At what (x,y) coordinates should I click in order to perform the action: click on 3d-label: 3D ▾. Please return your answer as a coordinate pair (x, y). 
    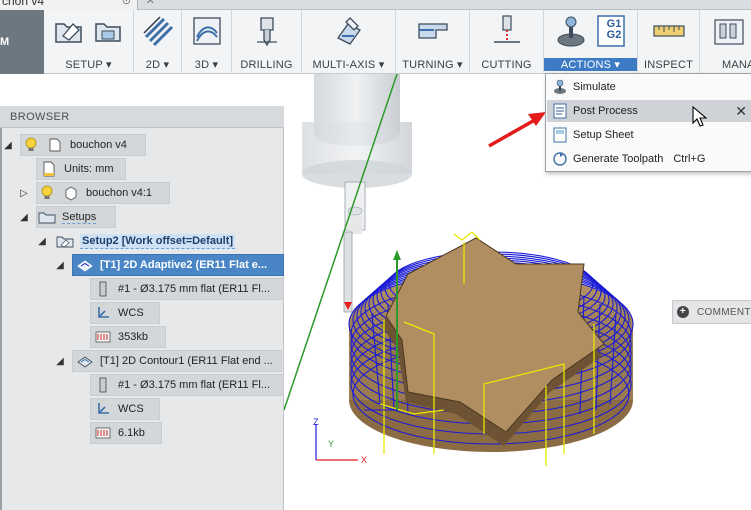
    Looking at the image, I should click on (206, 65).